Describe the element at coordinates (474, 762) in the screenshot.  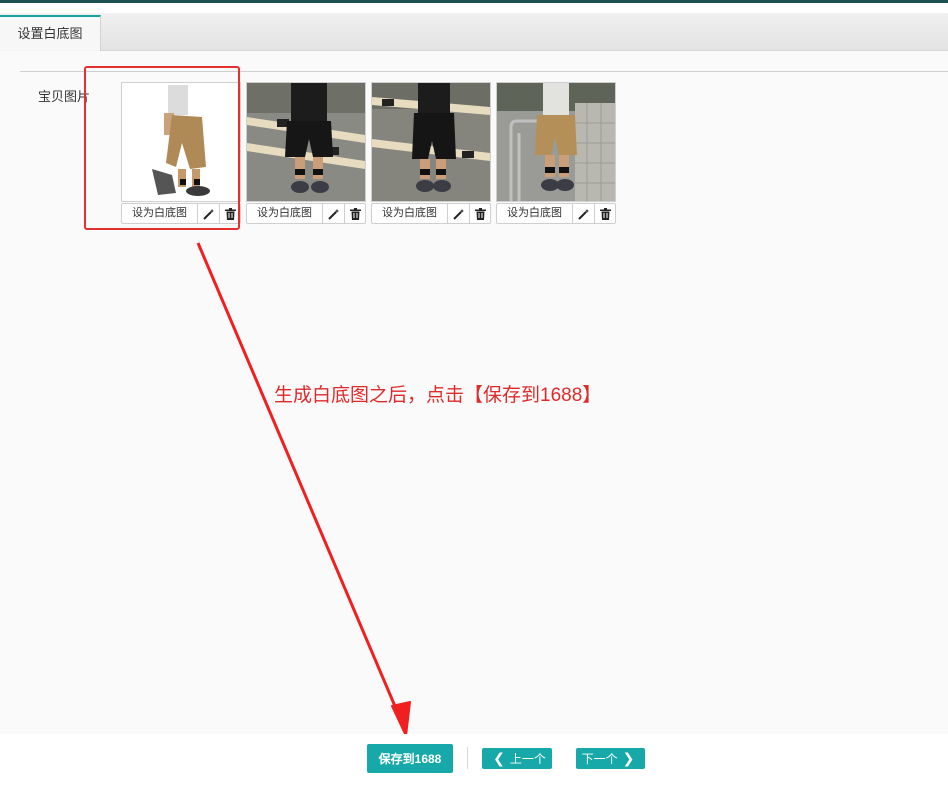
I see `footer-bar: 保存到1688 ❮ 上一个 下一个 ❯` at that location.